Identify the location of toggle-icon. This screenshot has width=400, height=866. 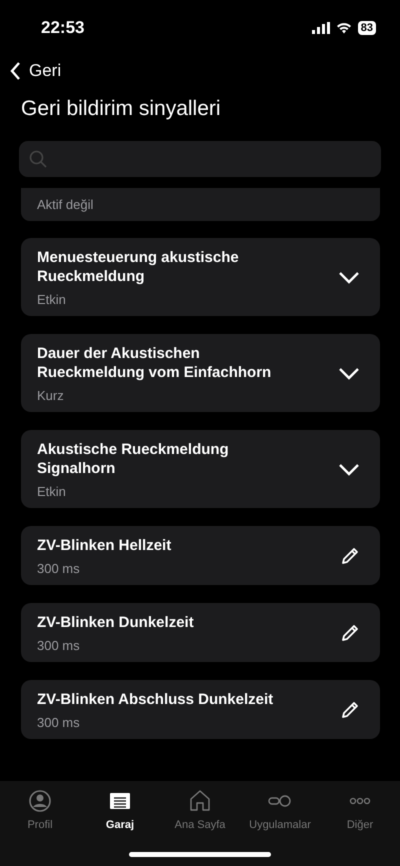
(280, 801).